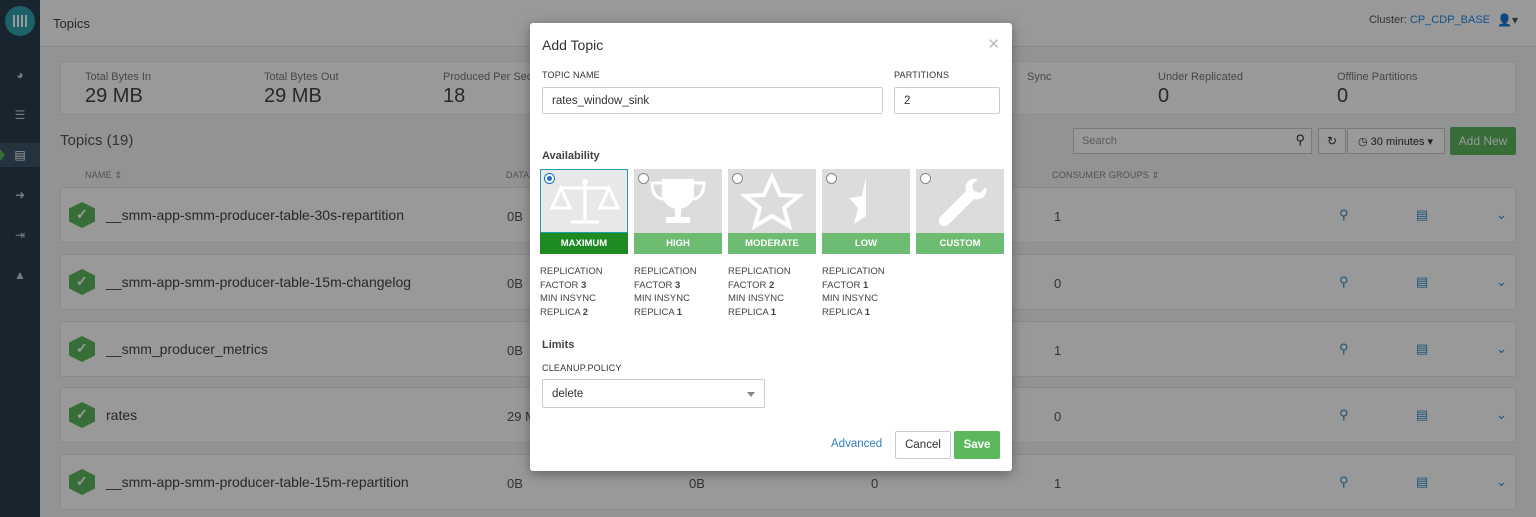 This screenshot has height=517, width=1536. What do you see at coordinates (922, 75) in the screenshot?
I see `partitions-label: PARTITIONS` at bounding box center [922, 75].